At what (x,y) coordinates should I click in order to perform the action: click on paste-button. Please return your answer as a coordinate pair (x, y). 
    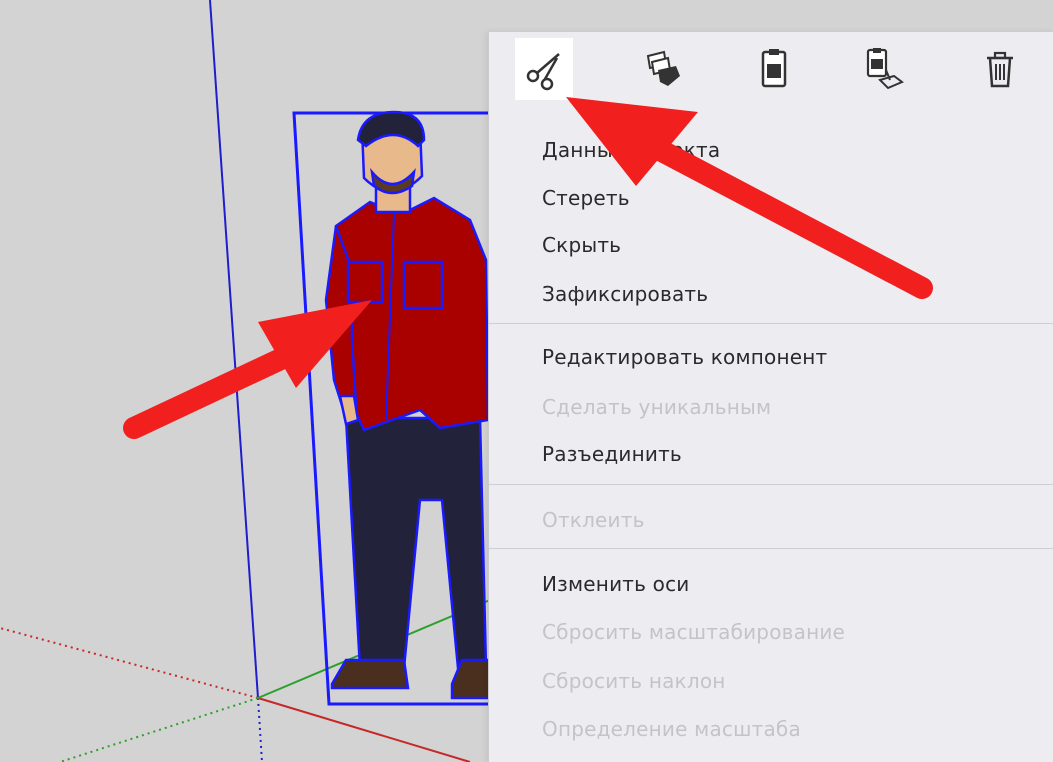
    Looking at the image, I should click on (774, 69).